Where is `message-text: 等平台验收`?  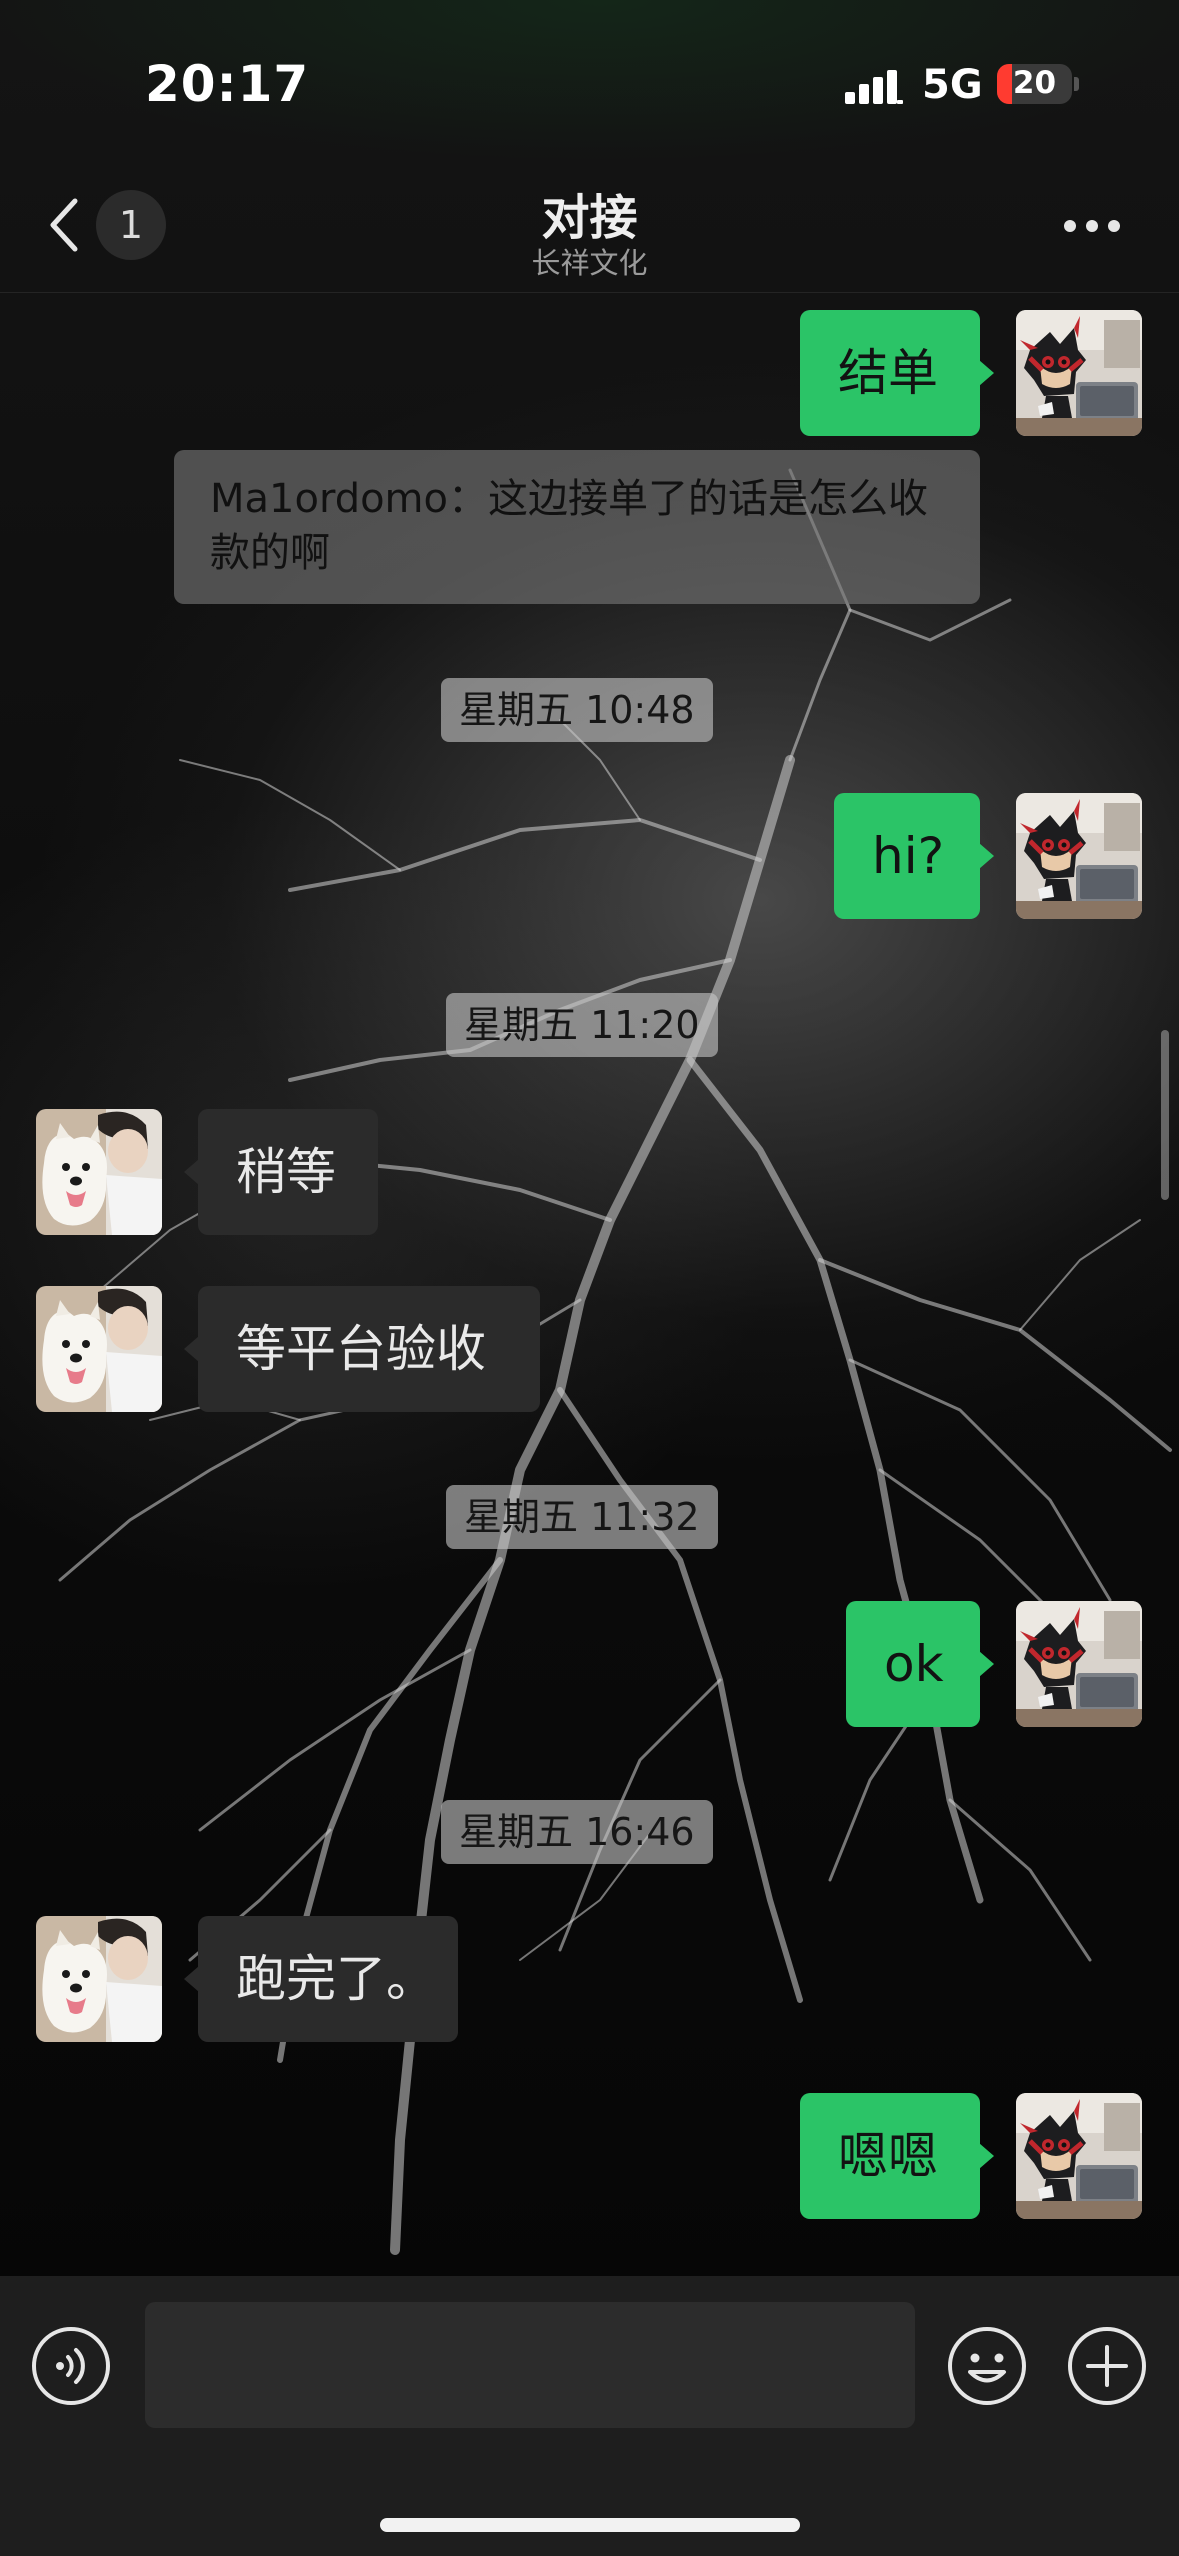
message-text: 等平台验收 is located at coordinates (361, 1349).